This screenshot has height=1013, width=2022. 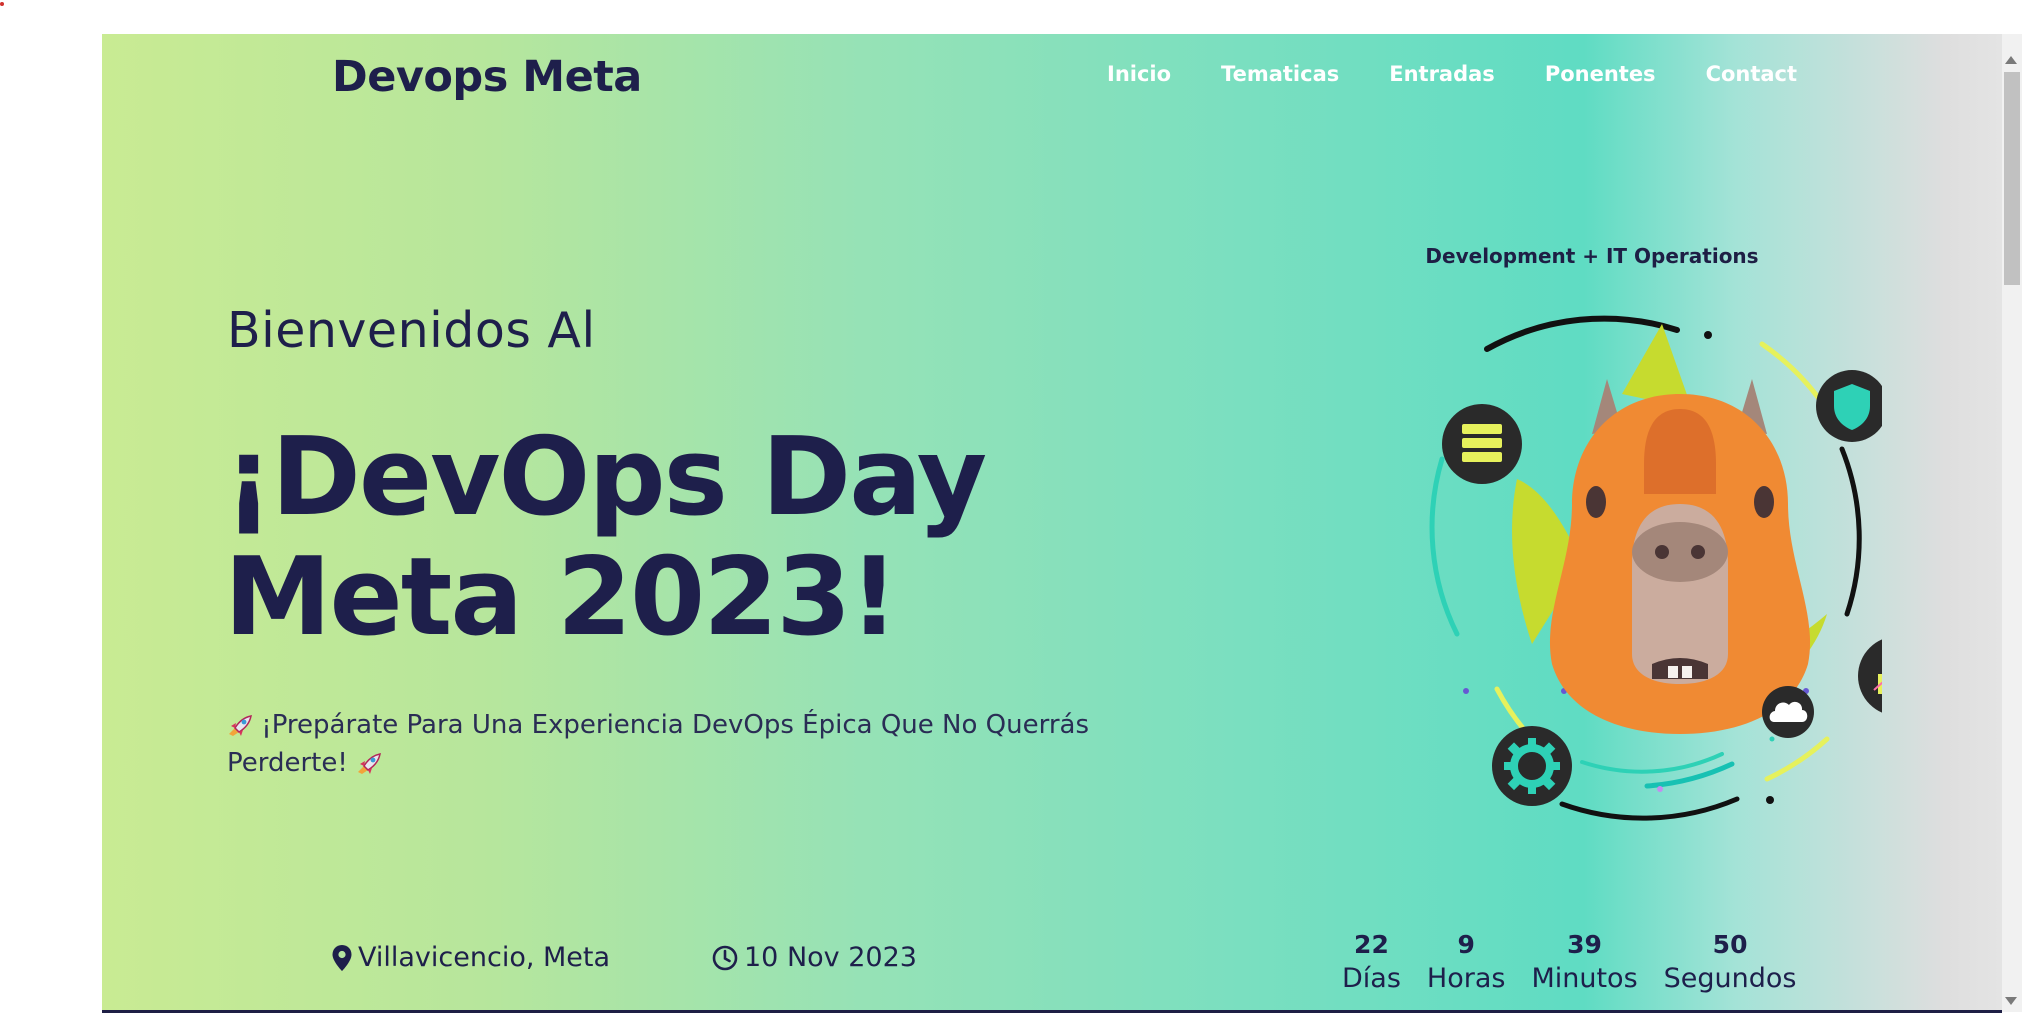 I want to click on gear-icon, so click(x=1532, y=766).